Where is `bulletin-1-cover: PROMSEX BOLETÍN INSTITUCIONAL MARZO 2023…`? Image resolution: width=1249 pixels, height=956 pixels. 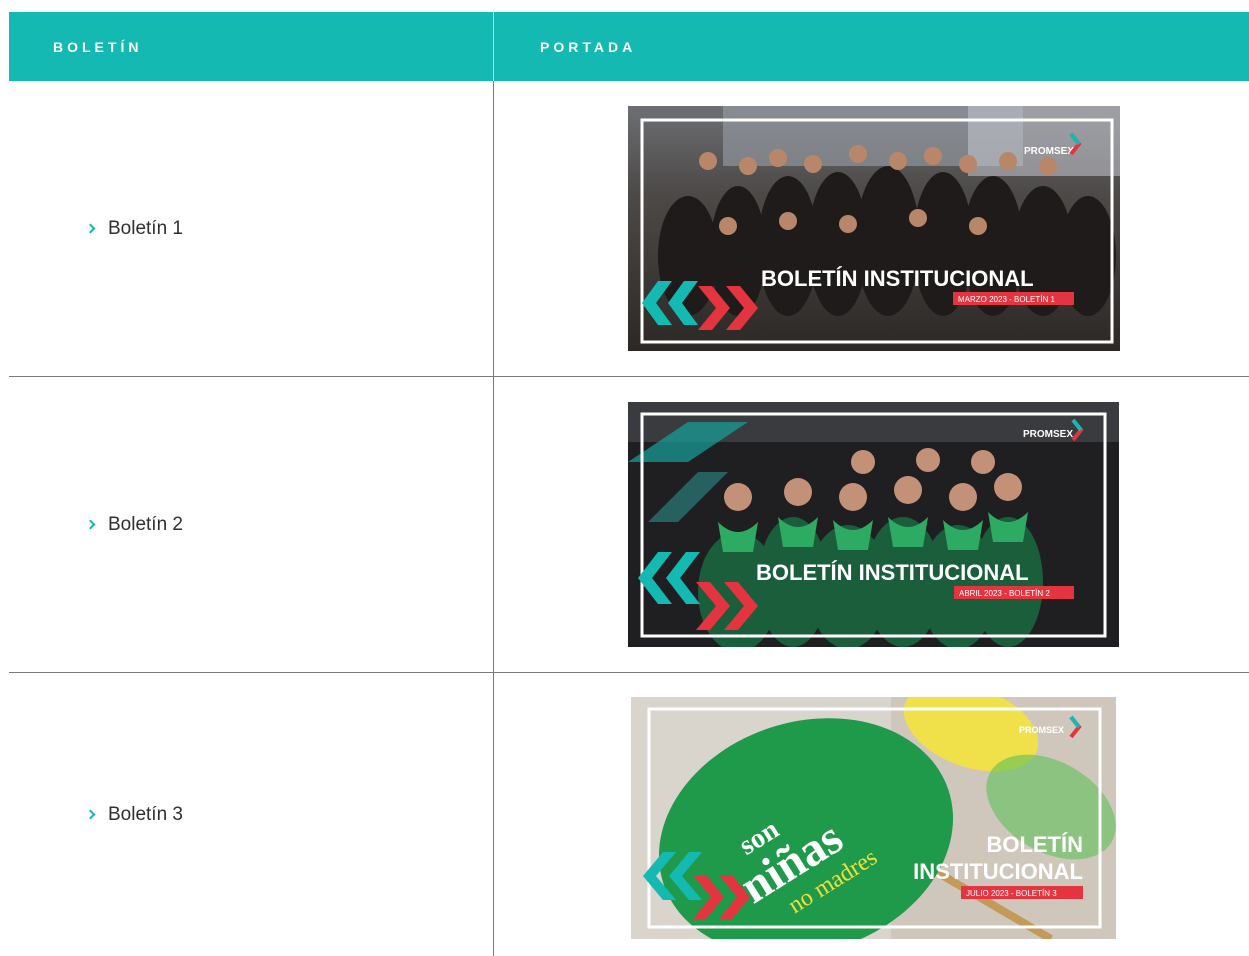
bulletin-1-cover: PROMSEX BOLETÍN INSTITUCIONAL MARZO 2023… is located at coordinates (874, 228).